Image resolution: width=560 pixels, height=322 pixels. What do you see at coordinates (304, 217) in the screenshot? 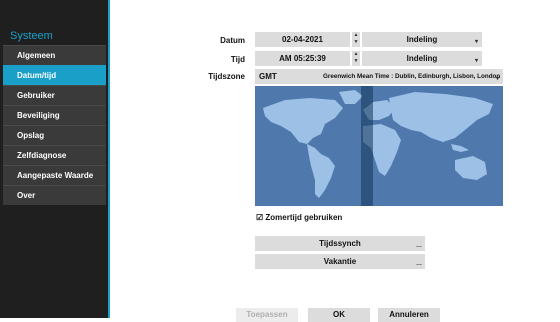
I see `dst-label: Zomertijd gebruiken` at bounding box center [304, 217].